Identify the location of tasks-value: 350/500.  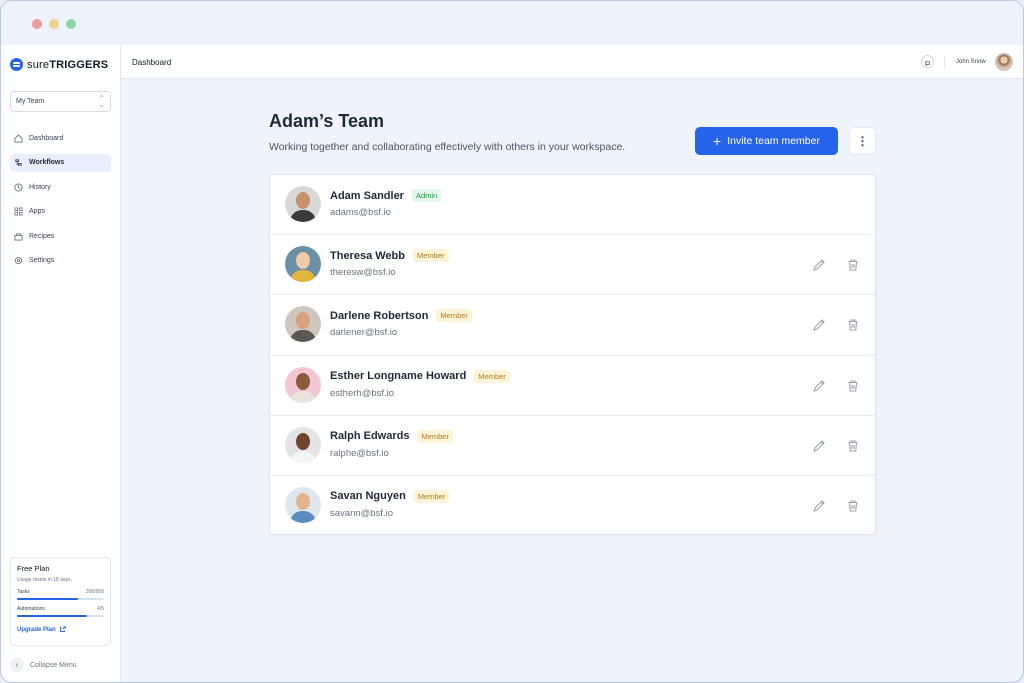
(94, 592).